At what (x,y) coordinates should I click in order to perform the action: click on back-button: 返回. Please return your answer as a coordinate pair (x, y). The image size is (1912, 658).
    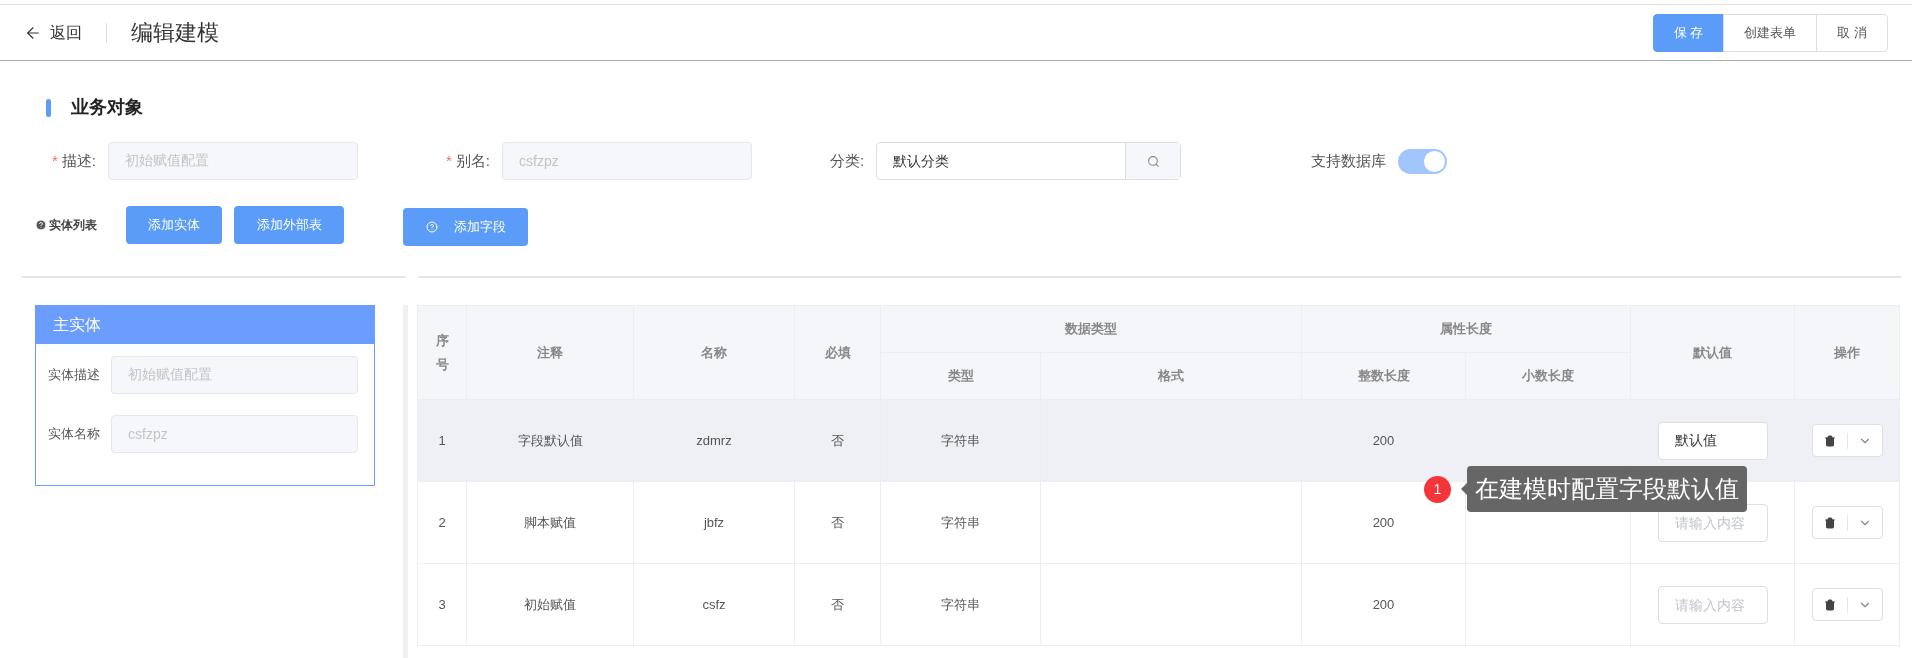
    Looking at the image, I should click on (53, 32).